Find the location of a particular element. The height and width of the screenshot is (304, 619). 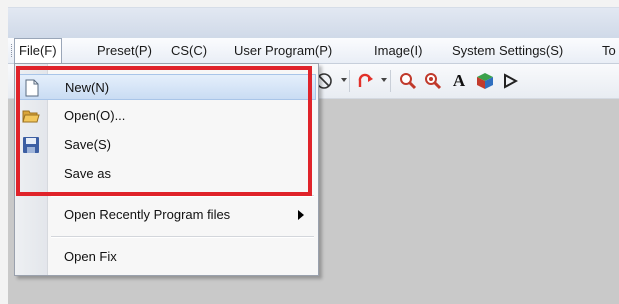

menu-image: Image(I) is located at coordinates (398, 50).